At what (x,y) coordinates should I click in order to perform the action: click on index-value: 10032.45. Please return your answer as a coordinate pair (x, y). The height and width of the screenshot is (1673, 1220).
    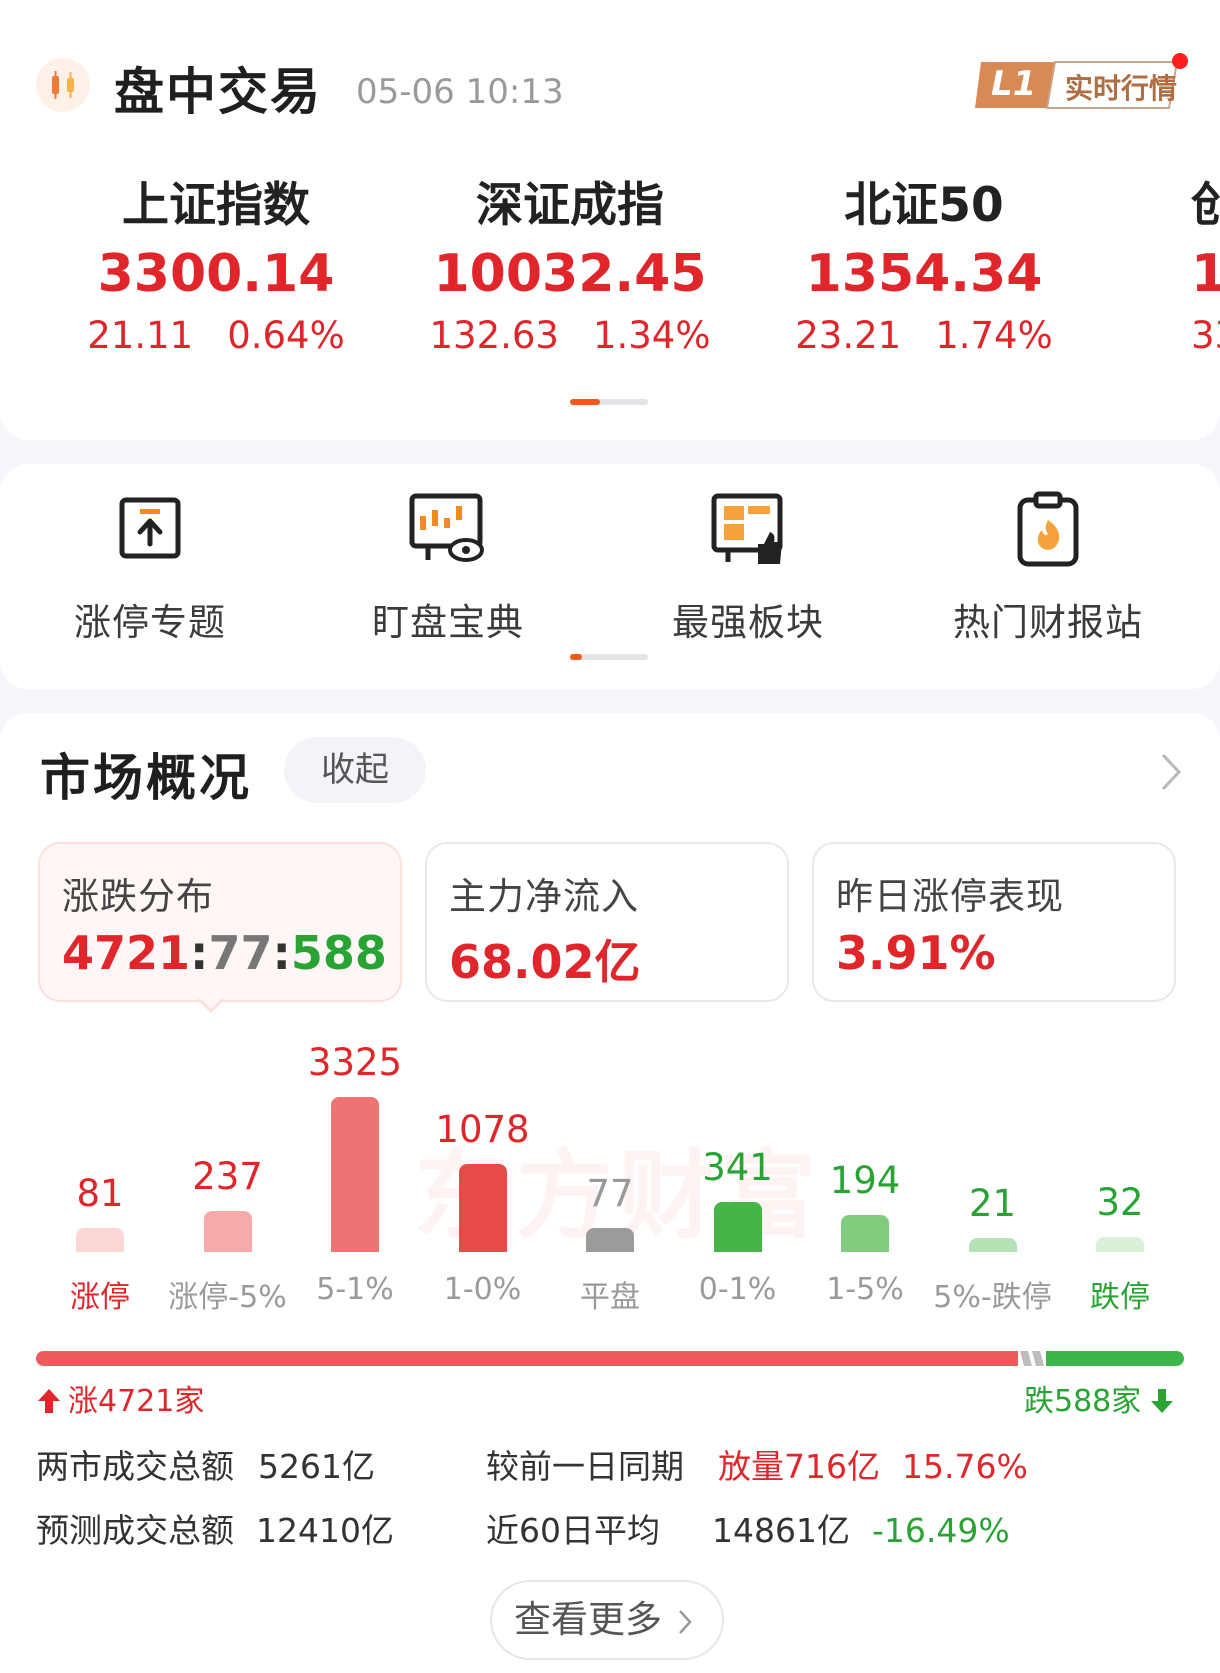
    Looking at the image, I should click on (570, 274).